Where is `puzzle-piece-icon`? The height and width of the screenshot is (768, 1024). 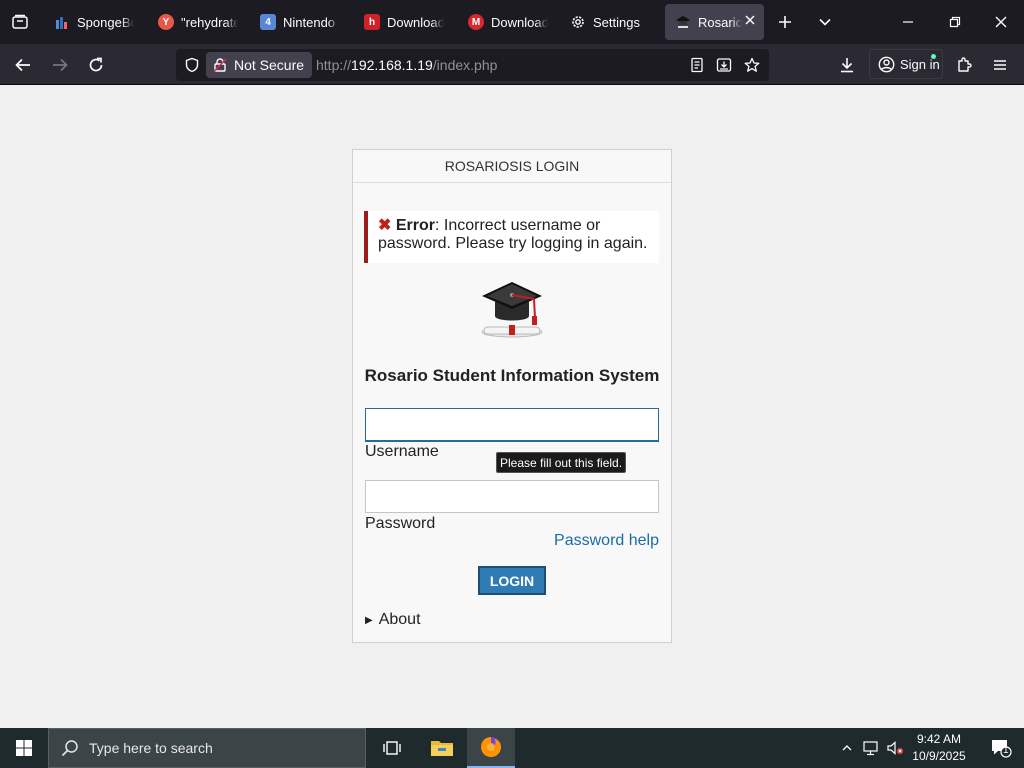
puzzle-piece-icon is located at coordinates (965, 64).